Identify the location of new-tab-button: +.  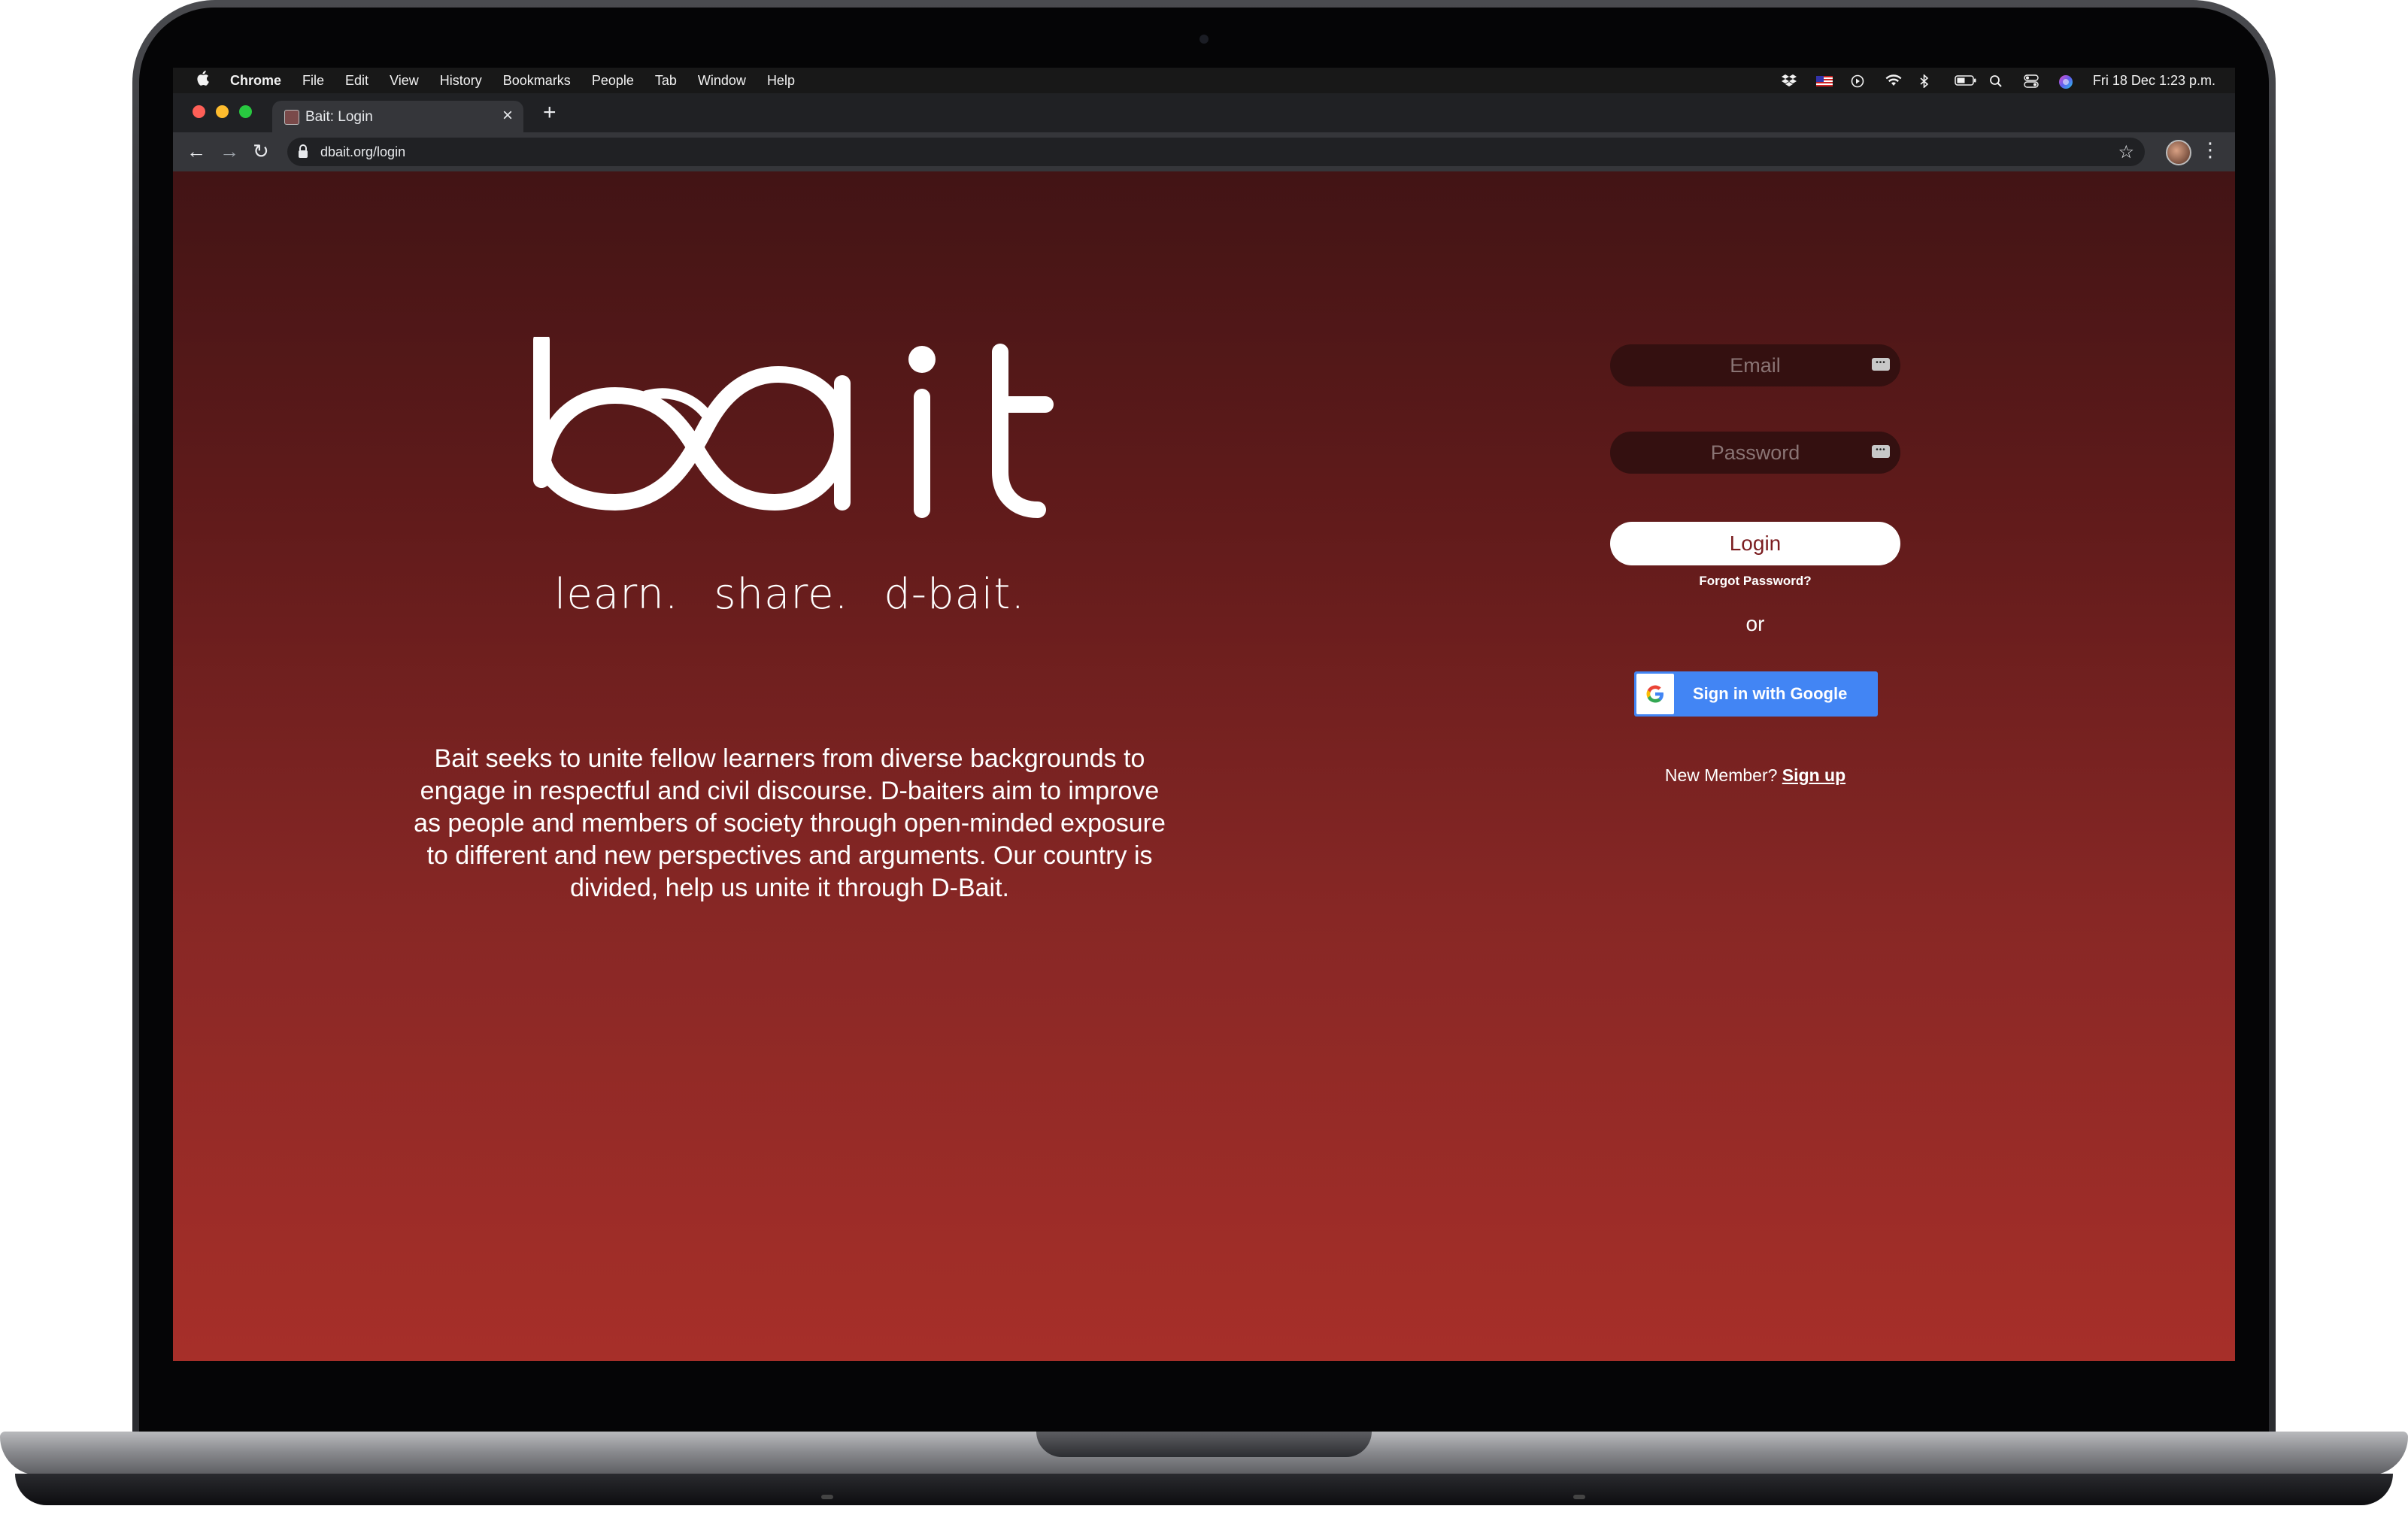
(550, 113).